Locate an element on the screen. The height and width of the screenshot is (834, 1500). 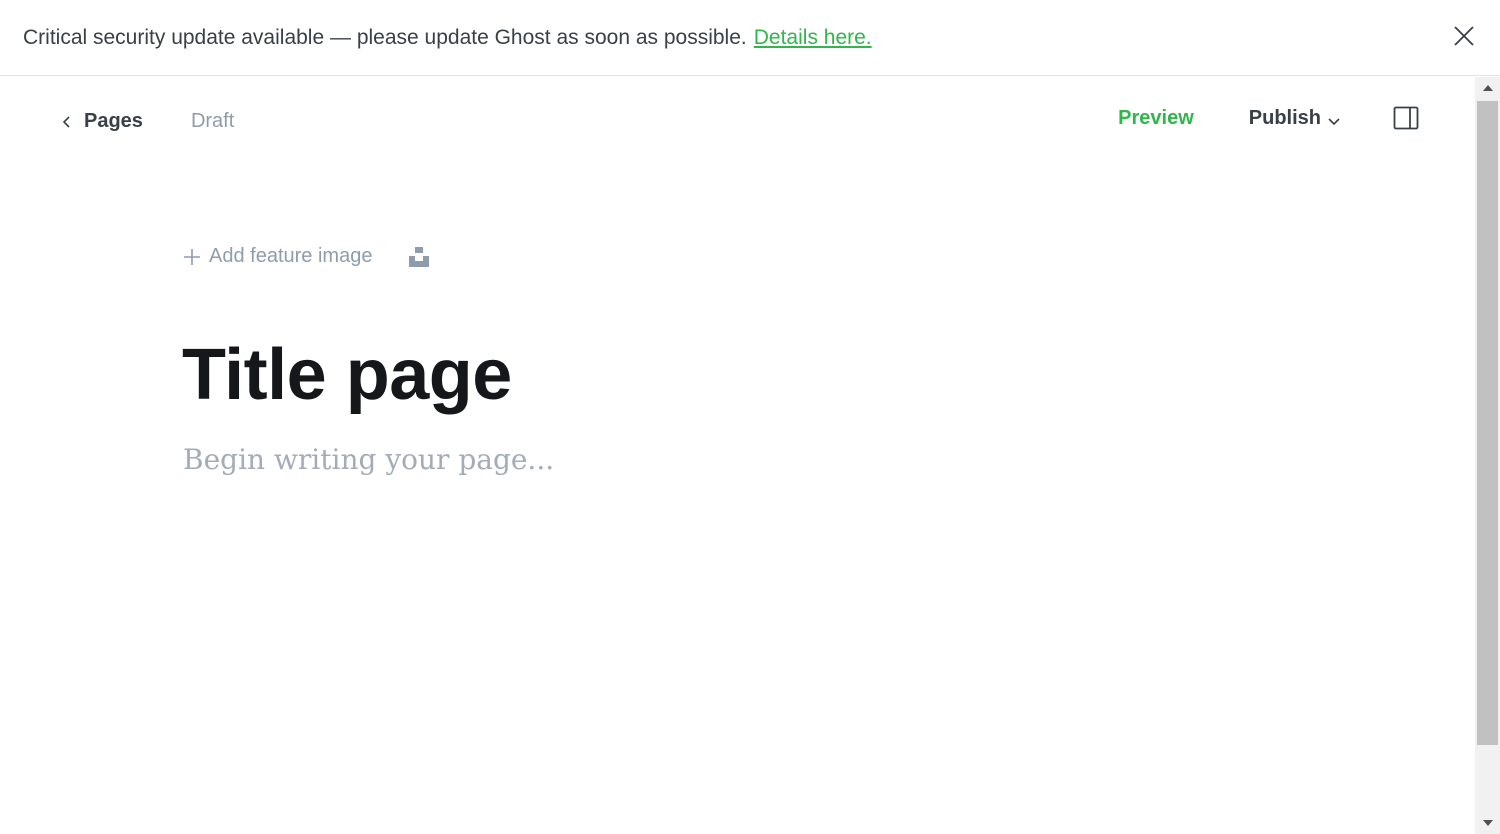
add-feature-image-label: Add feature image is located at coordinates (291, 256).